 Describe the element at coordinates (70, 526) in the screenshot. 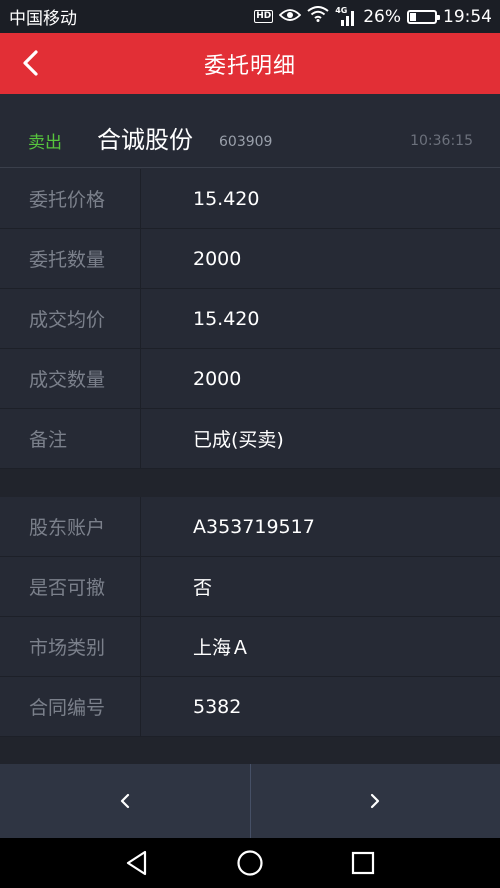

I see `detail-label: 股东账户` at that location.